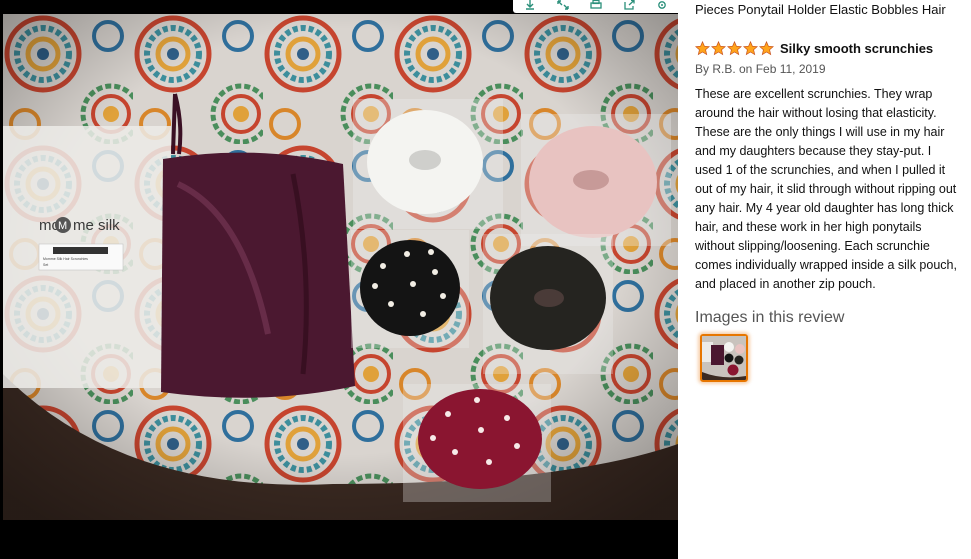  What do you see at coordinates (760, 69) in the screenshot?
I see `review-byline: By R.B. on Feb 11, 2019` at bounding box center [760, 69].